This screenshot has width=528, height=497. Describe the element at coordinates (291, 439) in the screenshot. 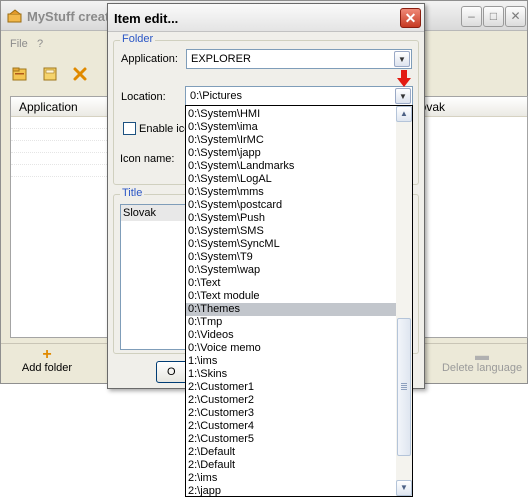

I see `dropdown-option: 2:\Customer5` at that location.